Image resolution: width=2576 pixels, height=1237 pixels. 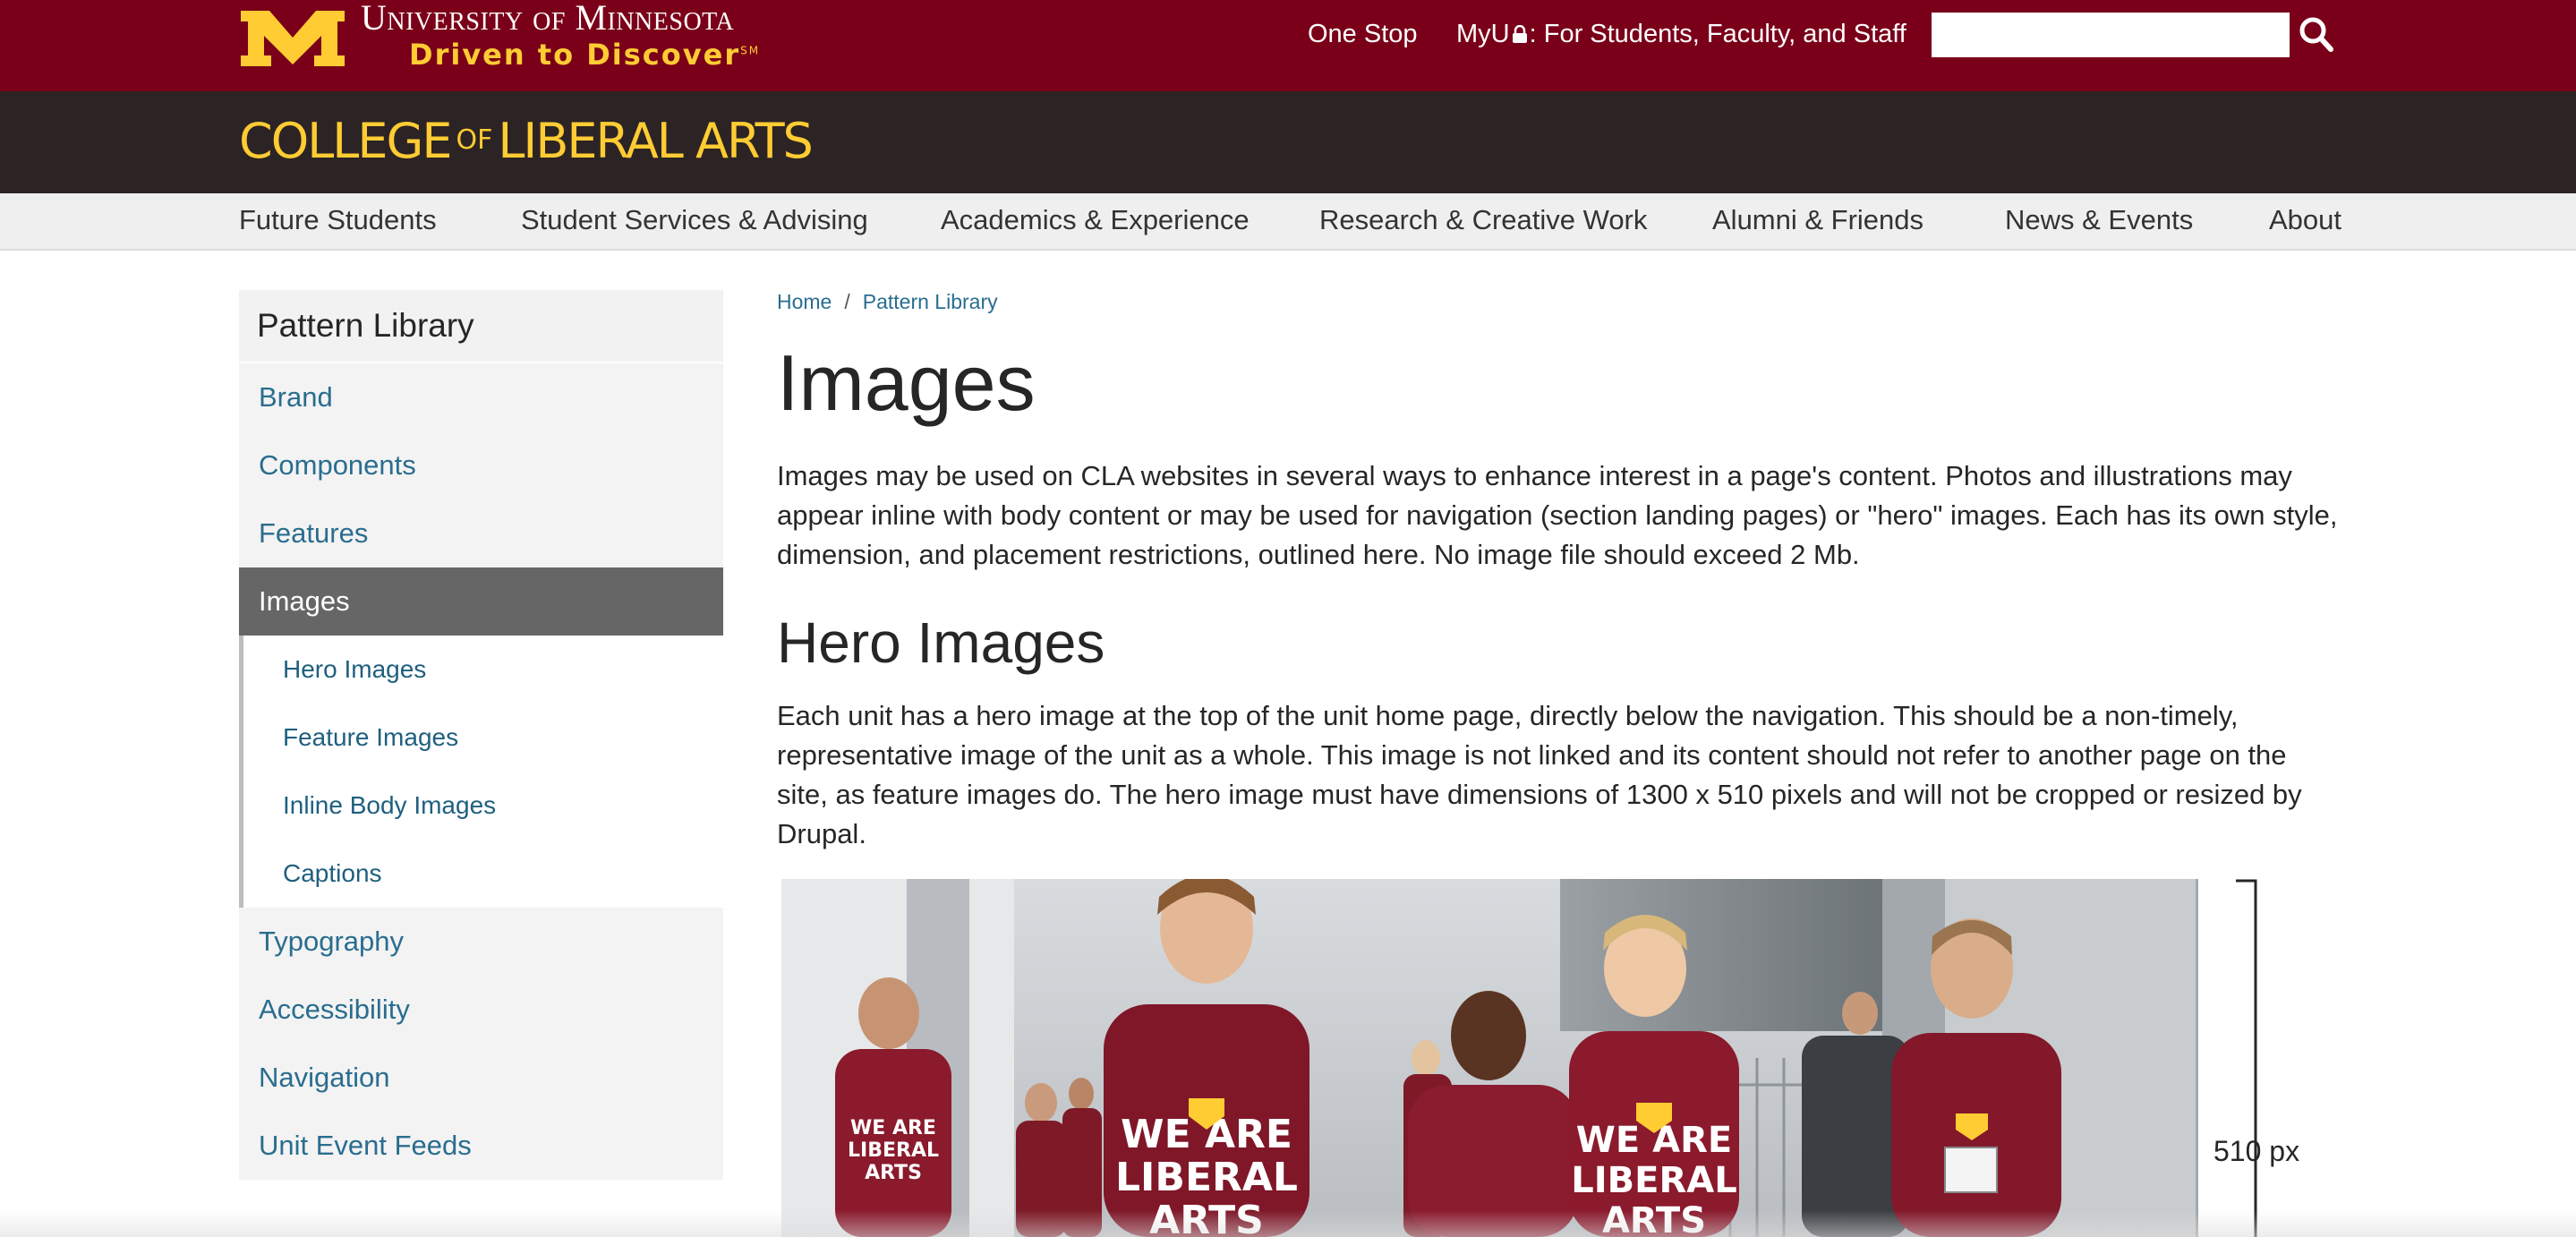 What do you see at coordinates (481, 670) in the screenshot?
I see `sidebar-subitem-hero-images: Hero Images` at bounding box center [481, 670].